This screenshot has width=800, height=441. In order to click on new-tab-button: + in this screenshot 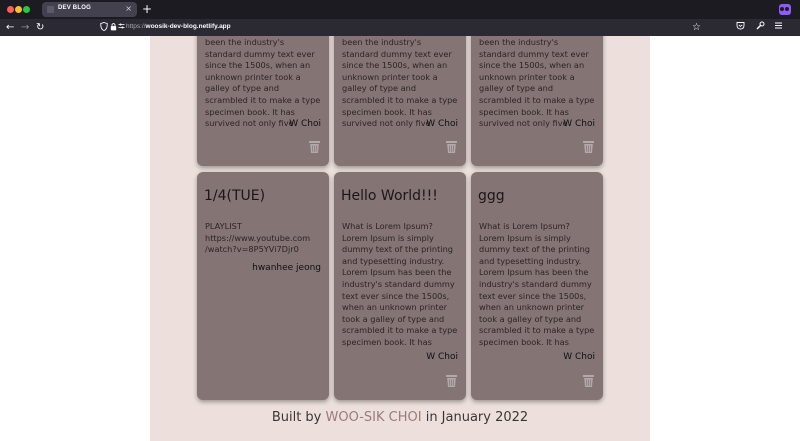, I will do `click(147, 9)`.